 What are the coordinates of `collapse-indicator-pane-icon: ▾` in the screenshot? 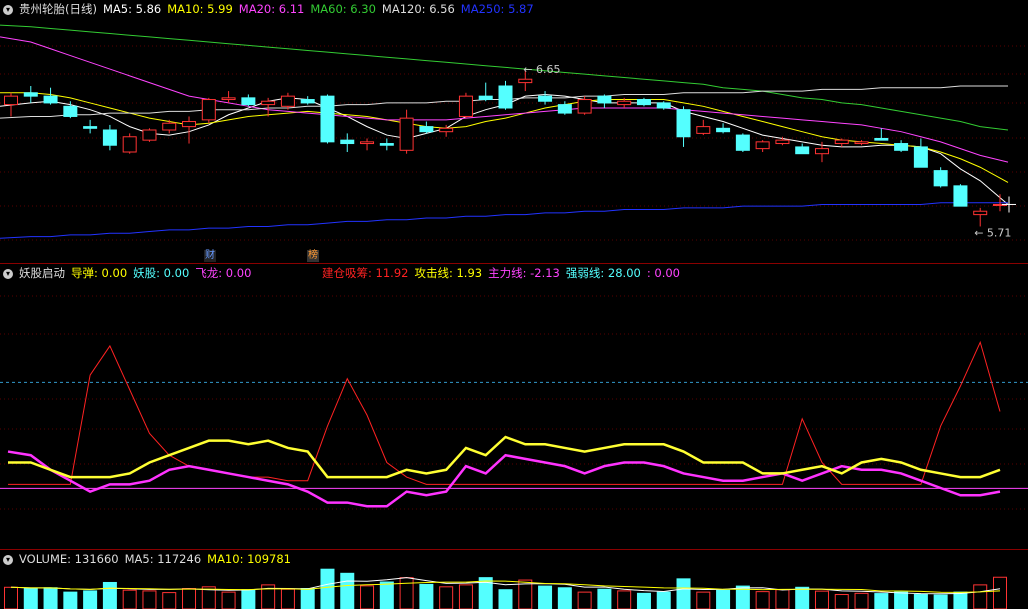 It's located at (8, 273).